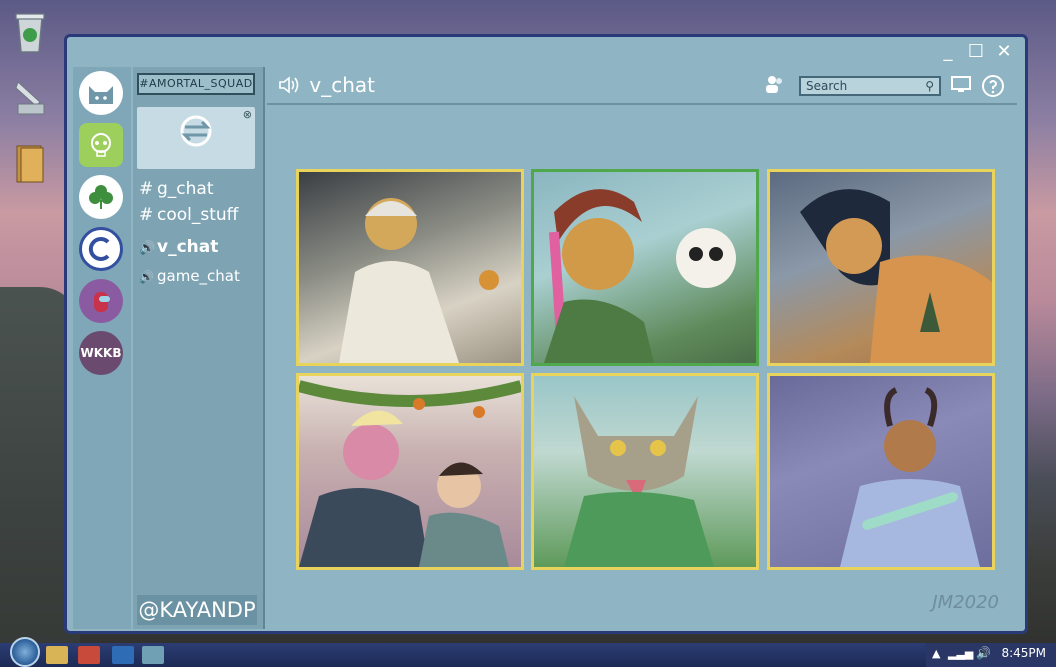 This screenshot has width=1056, height=667. Describe the element at coordinates (948, 52) in the screenshot. I see `minimize-button: _` at that location.